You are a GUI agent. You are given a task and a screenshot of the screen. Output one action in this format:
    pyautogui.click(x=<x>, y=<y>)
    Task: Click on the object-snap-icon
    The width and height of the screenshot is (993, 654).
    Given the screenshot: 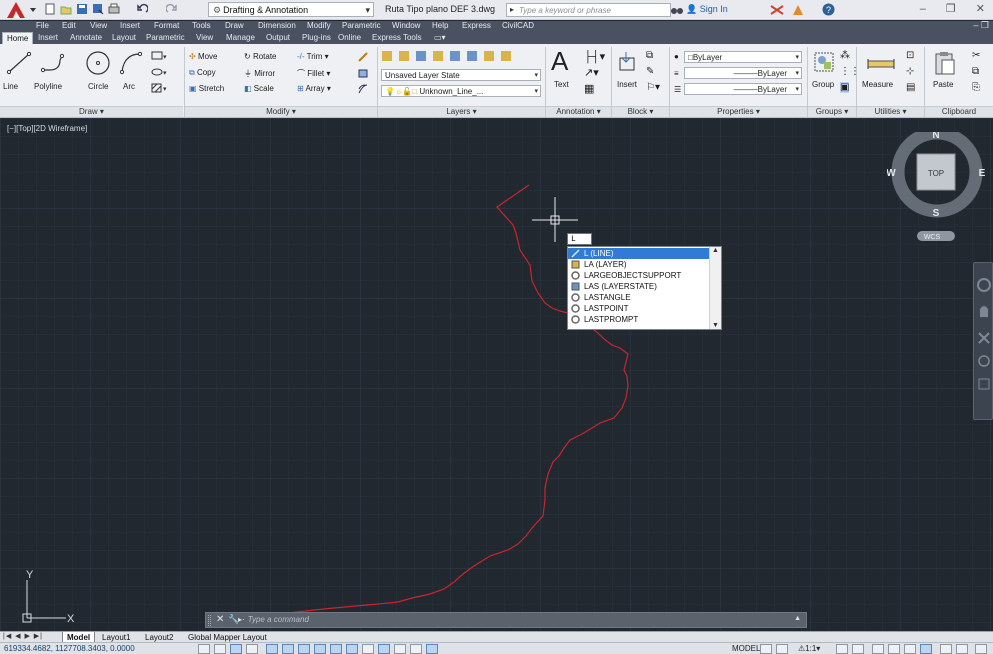 What is the action you would take?
    pyautogui.click(x=288, y=649)
    